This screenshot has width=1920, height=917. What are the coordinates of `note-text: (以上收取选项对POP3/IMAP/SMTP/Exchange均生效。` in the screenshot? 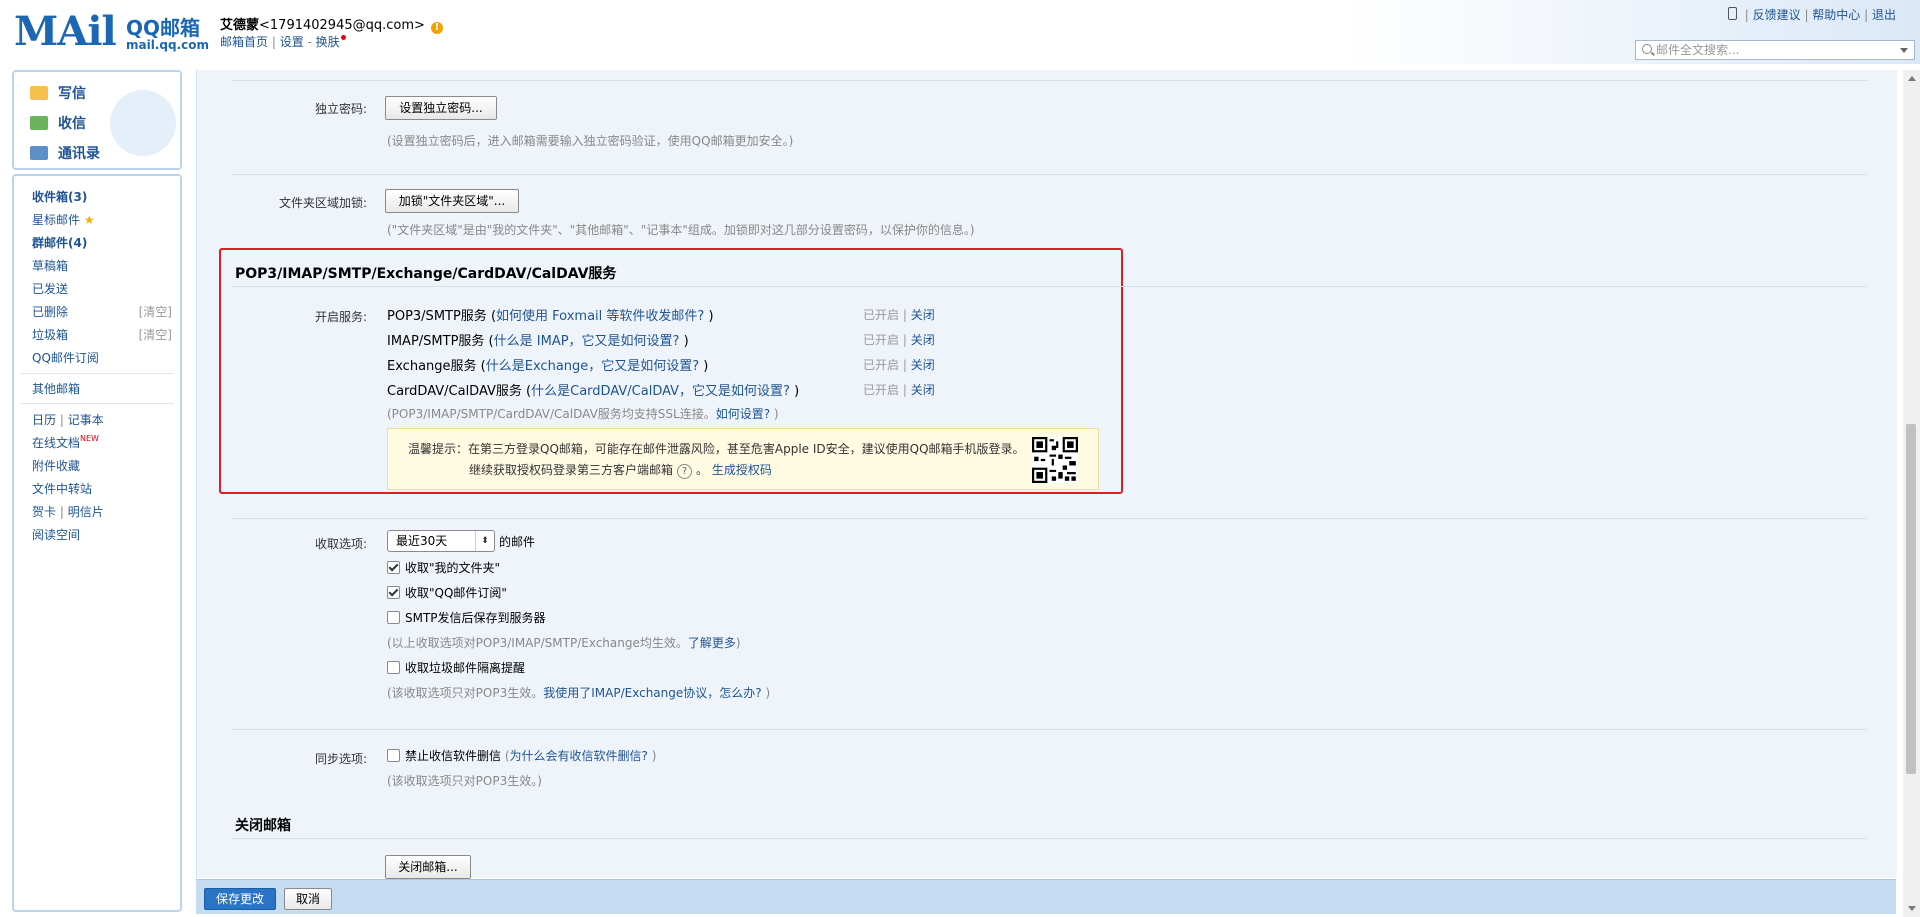 It's located at (537, 643).